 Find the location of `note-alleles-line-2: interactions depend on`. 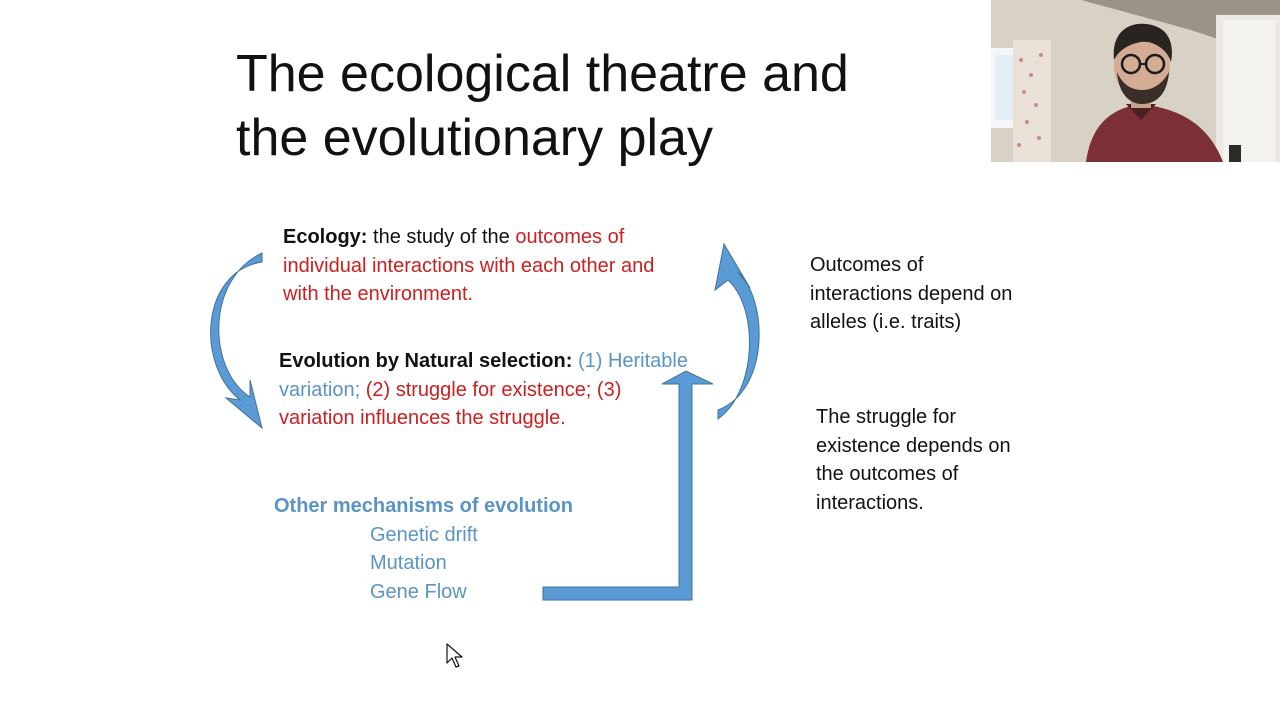

note-alleles-line-2: interactions depend on is located at coordinates (911, 293).